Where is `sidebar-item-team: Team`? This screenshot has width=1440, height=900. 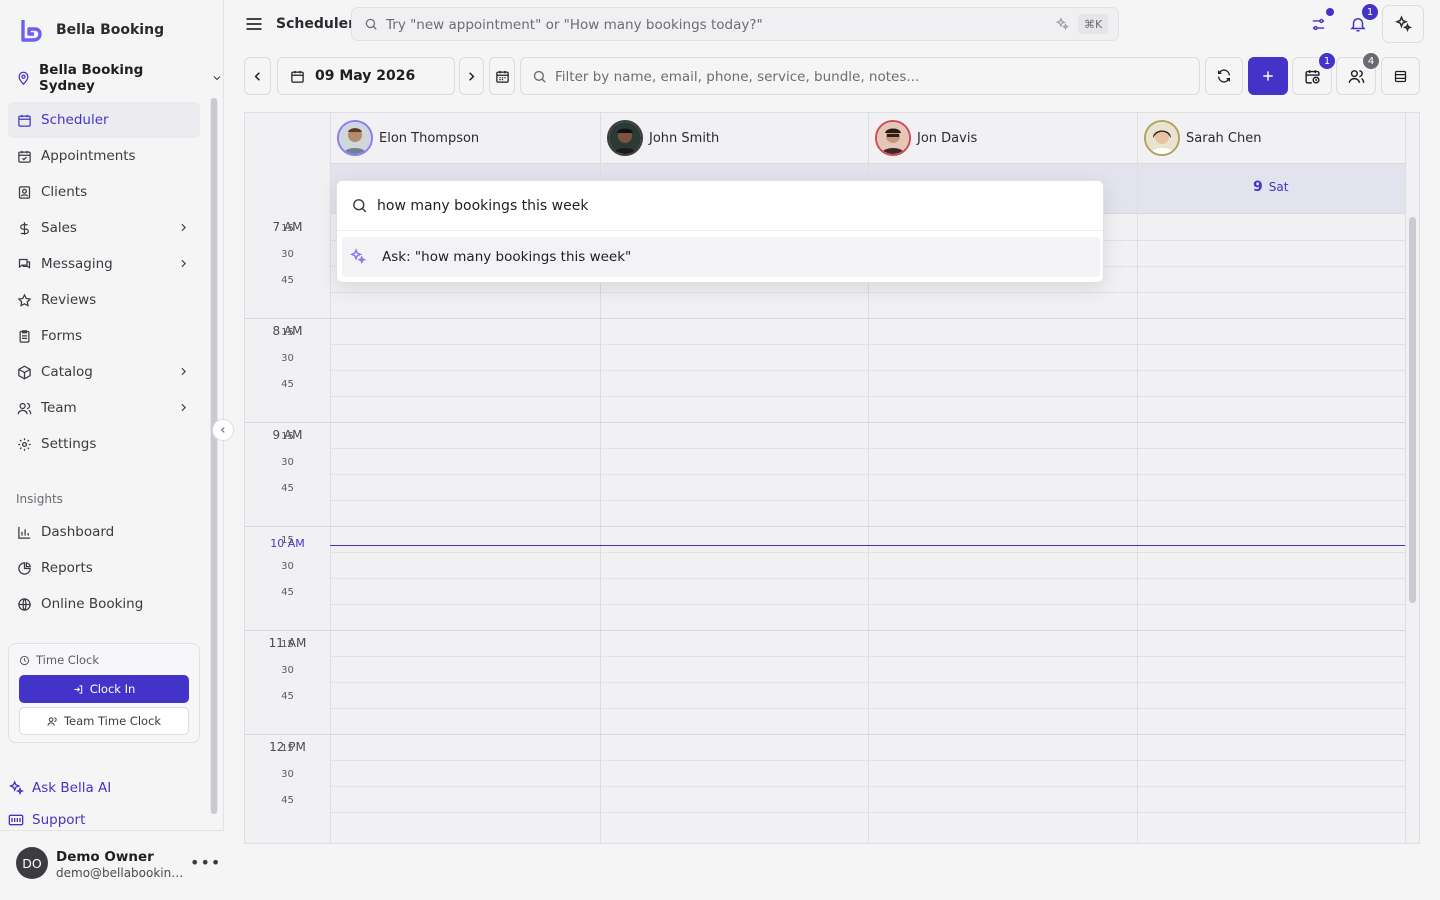 sidebar-item-team: Team is located at coordinates (104, 408).